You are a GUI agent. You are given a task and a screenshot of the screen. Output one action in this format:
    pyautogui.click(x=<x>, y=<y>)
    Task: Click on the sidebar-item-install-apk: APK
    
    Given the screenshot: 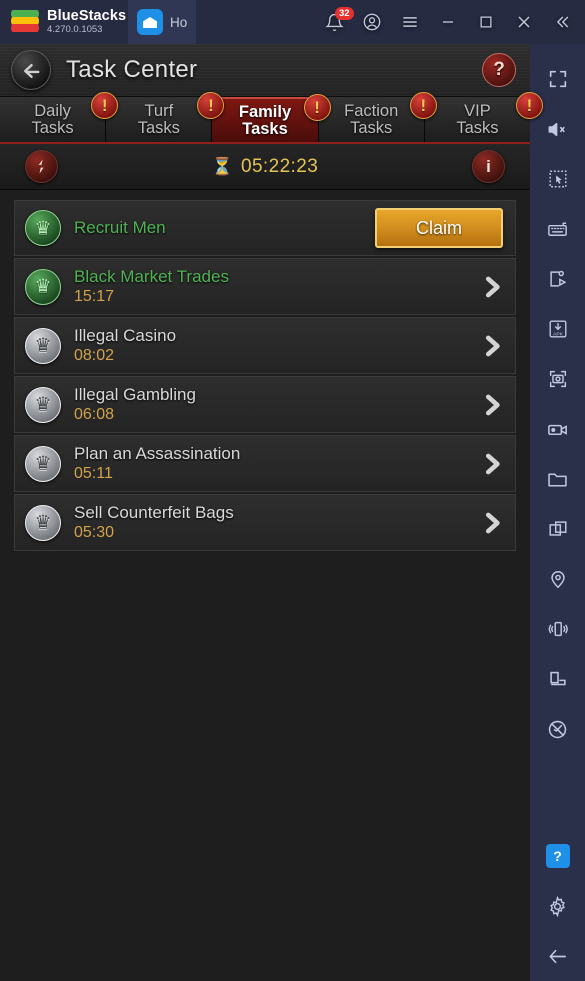 What is the action you would take?
    pyautogui.click(x=558, y=329)
    